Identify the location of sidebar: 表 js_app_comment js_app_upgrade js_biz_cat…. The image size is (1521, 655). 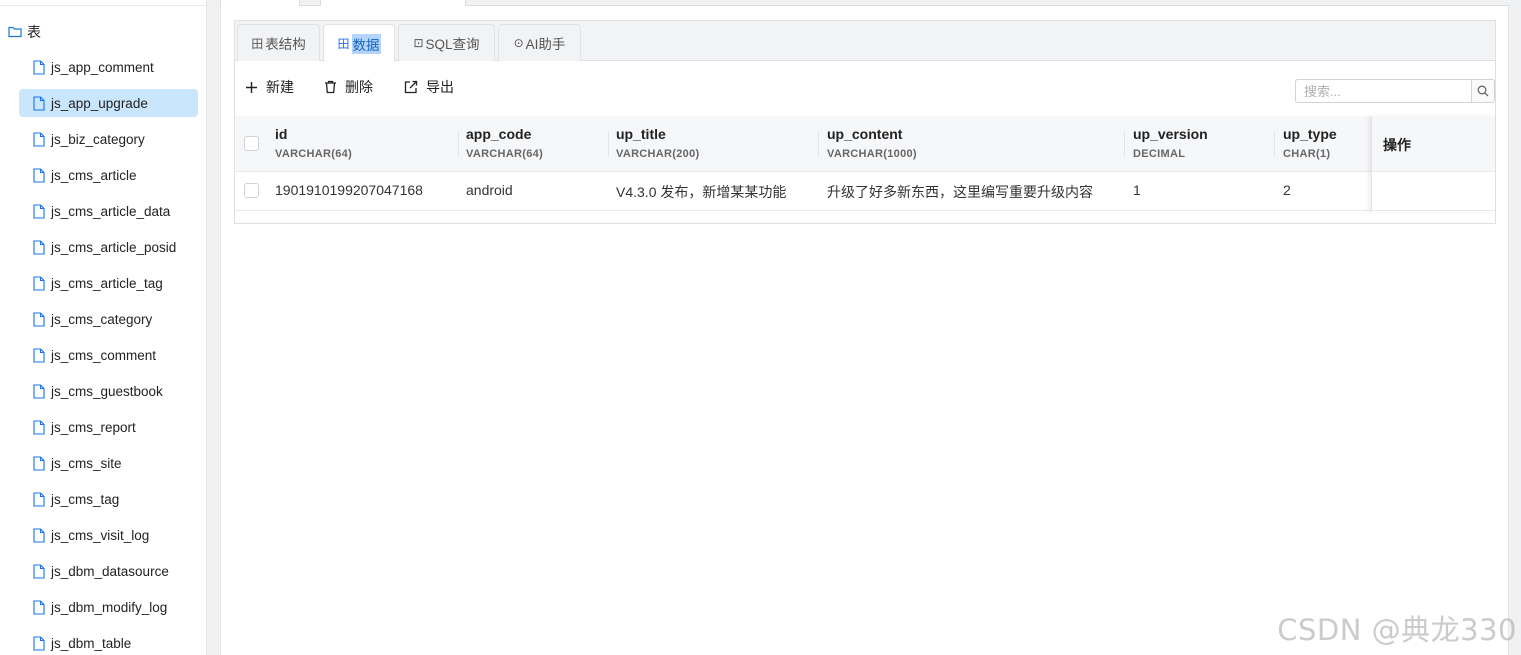
(103, 327).